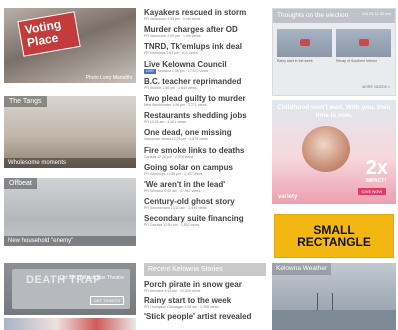 The image size is (398, 330). What do you see at coordinates (70, 212) in the screenshot?
I see `offbeat-photo: Offbeat New household "enemy"` at bounding box center [70, 212].